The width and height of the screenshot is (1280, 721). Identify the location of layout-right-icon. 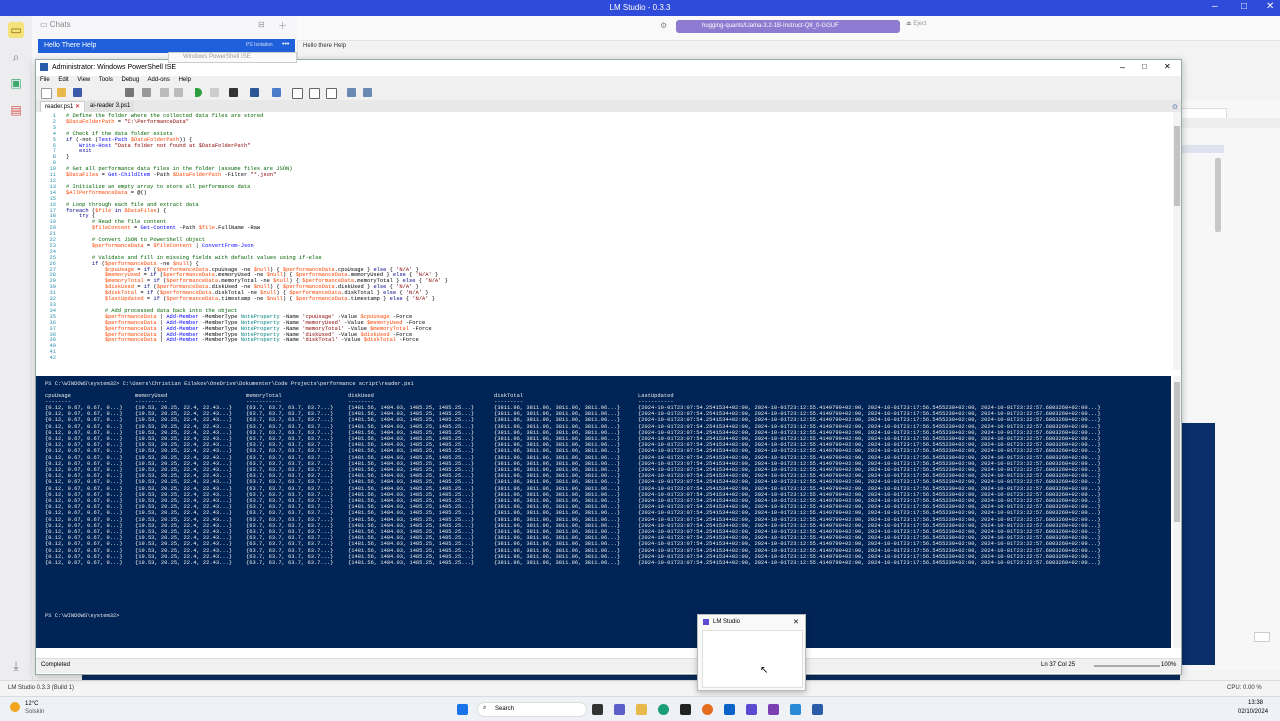
(314, 93).